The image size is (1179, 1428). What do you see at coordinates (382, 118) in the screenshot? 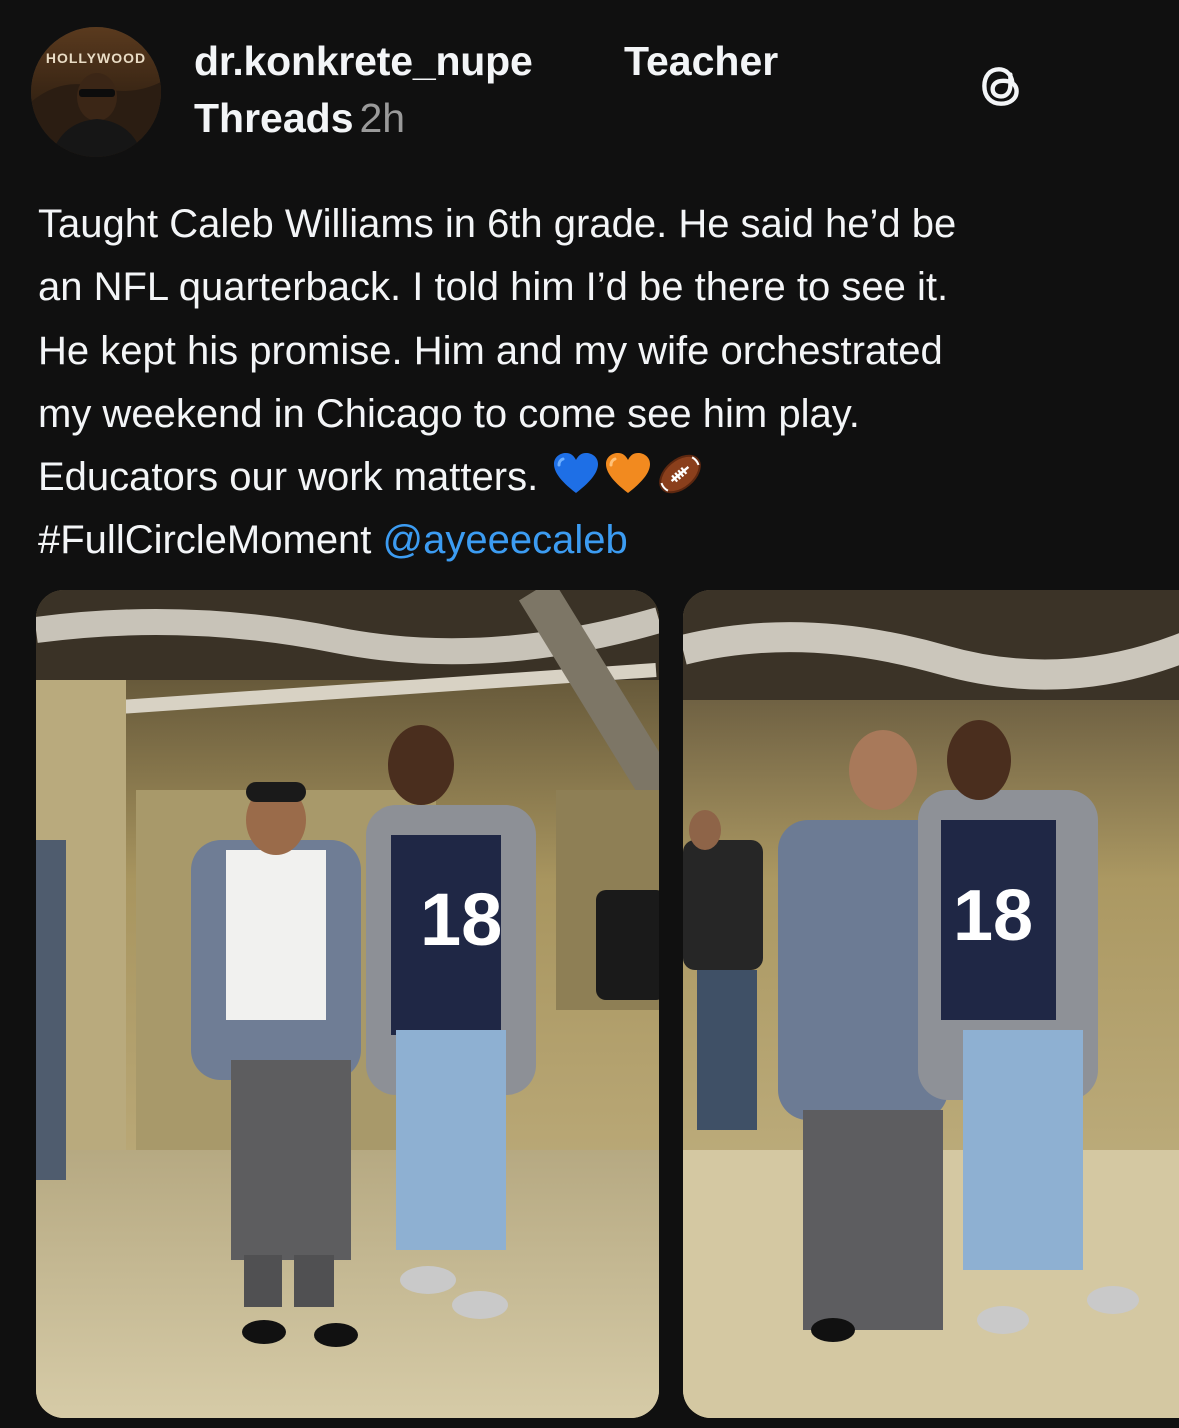
I see `post-timestamp: 2h` at bounding box center [382, 118].